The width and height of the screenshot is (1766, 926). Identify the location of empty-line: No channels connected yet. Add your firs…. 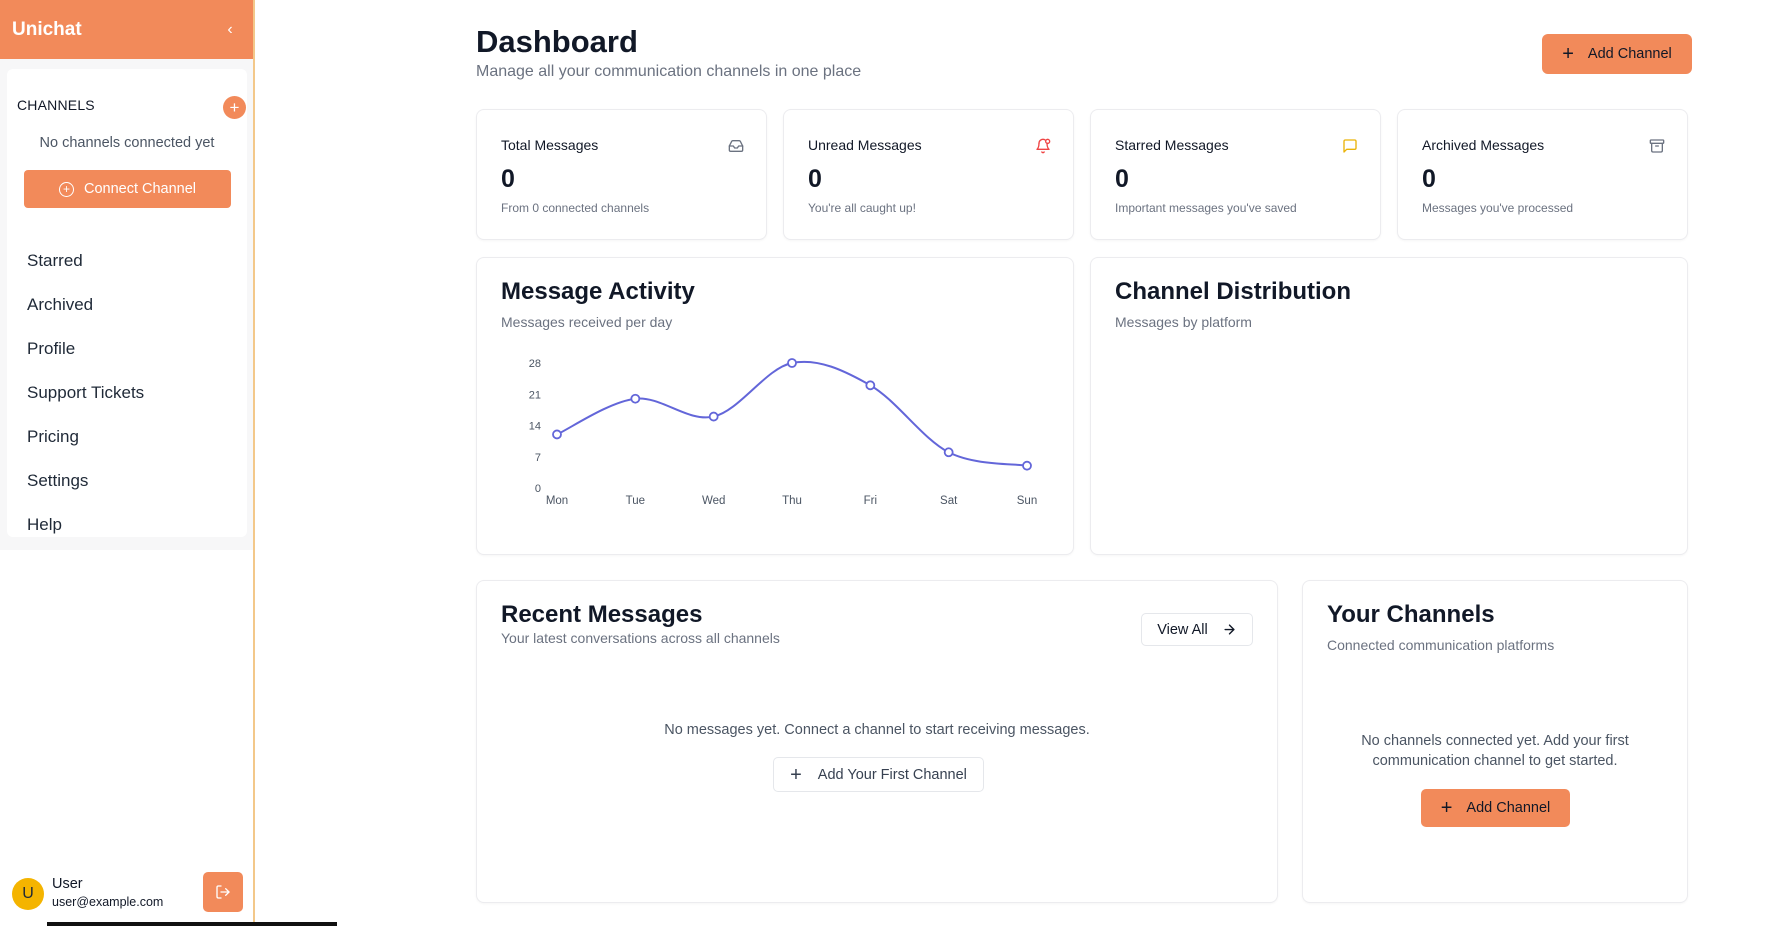
(1495, 741).